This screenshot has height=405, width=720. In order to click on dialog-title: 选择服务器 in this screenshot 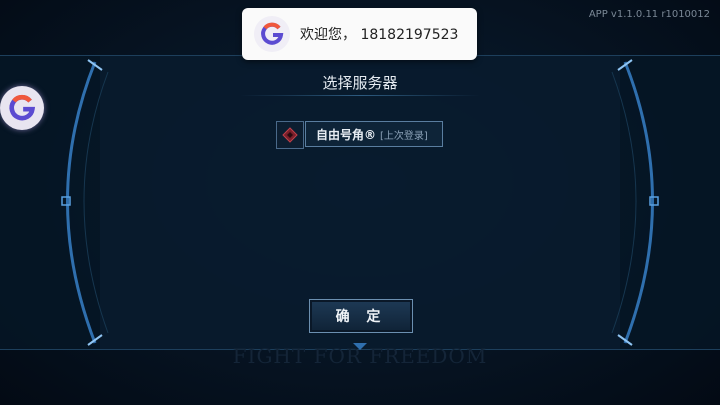, I will do `click(360, 83)`.